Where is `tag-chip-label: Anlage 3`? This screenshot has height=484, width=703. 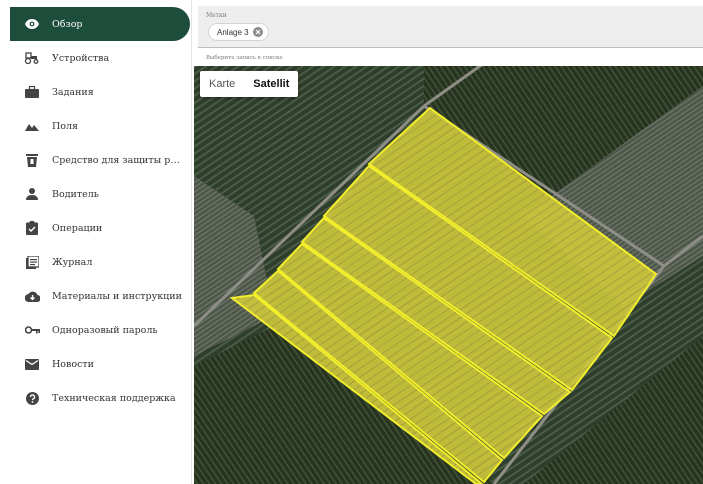 tag-chip-label: Anlage 3 is located at coordinates (233, 32).